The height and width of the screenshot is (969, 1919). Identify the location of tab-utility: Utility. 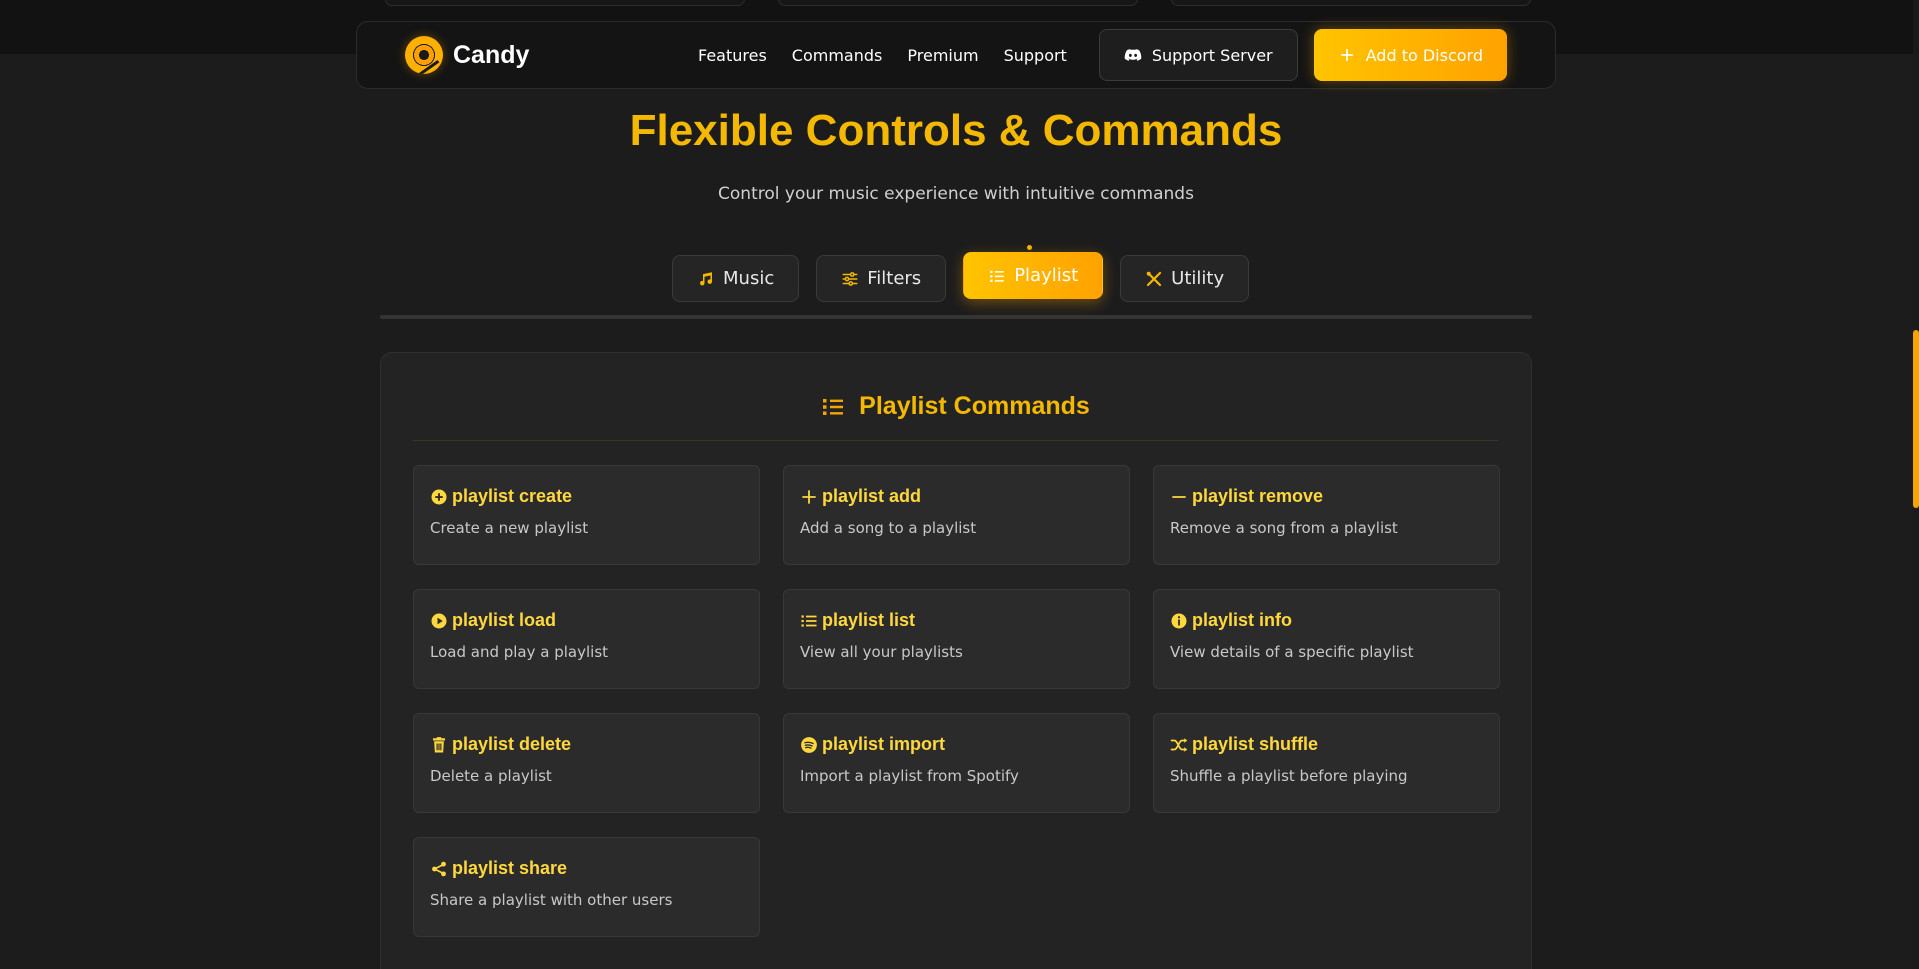
(1185, 278).